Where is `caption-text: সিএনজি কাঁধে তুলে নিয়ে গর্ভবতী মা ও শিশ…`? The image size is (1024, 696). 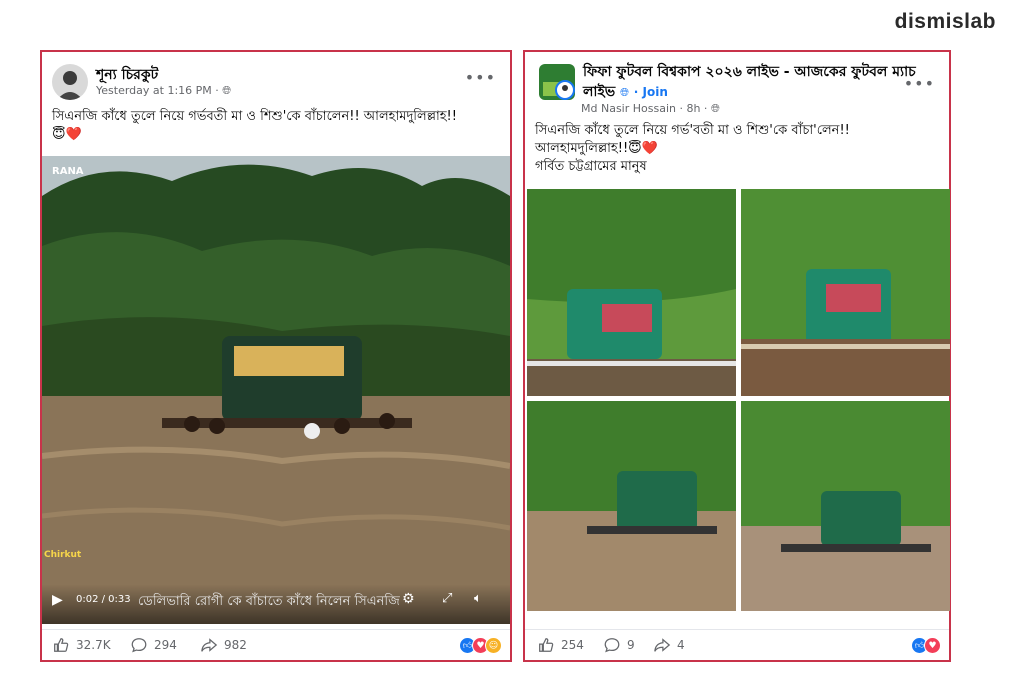 caption-text: সিএনজি কাঁধে তুলে নিয়ে গর্ভবতী মা ও শিশ… is located at coordinates (254, 116).